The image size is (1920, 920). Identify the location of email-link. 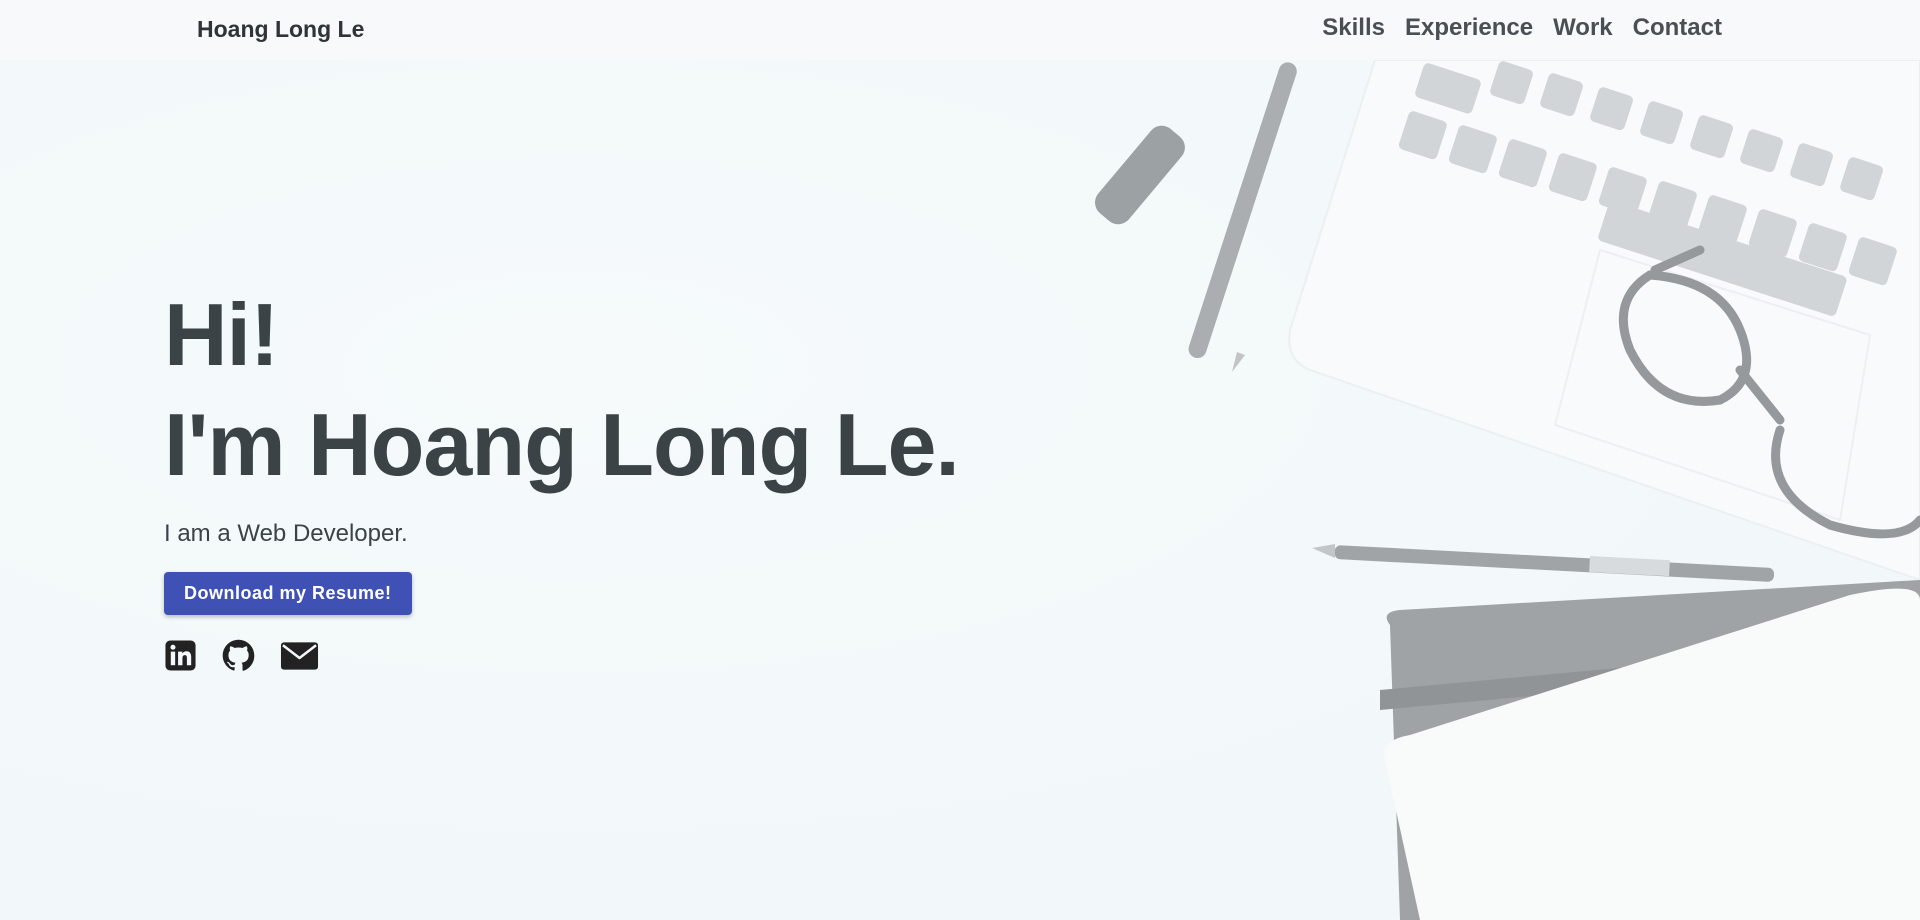
(299, 656).